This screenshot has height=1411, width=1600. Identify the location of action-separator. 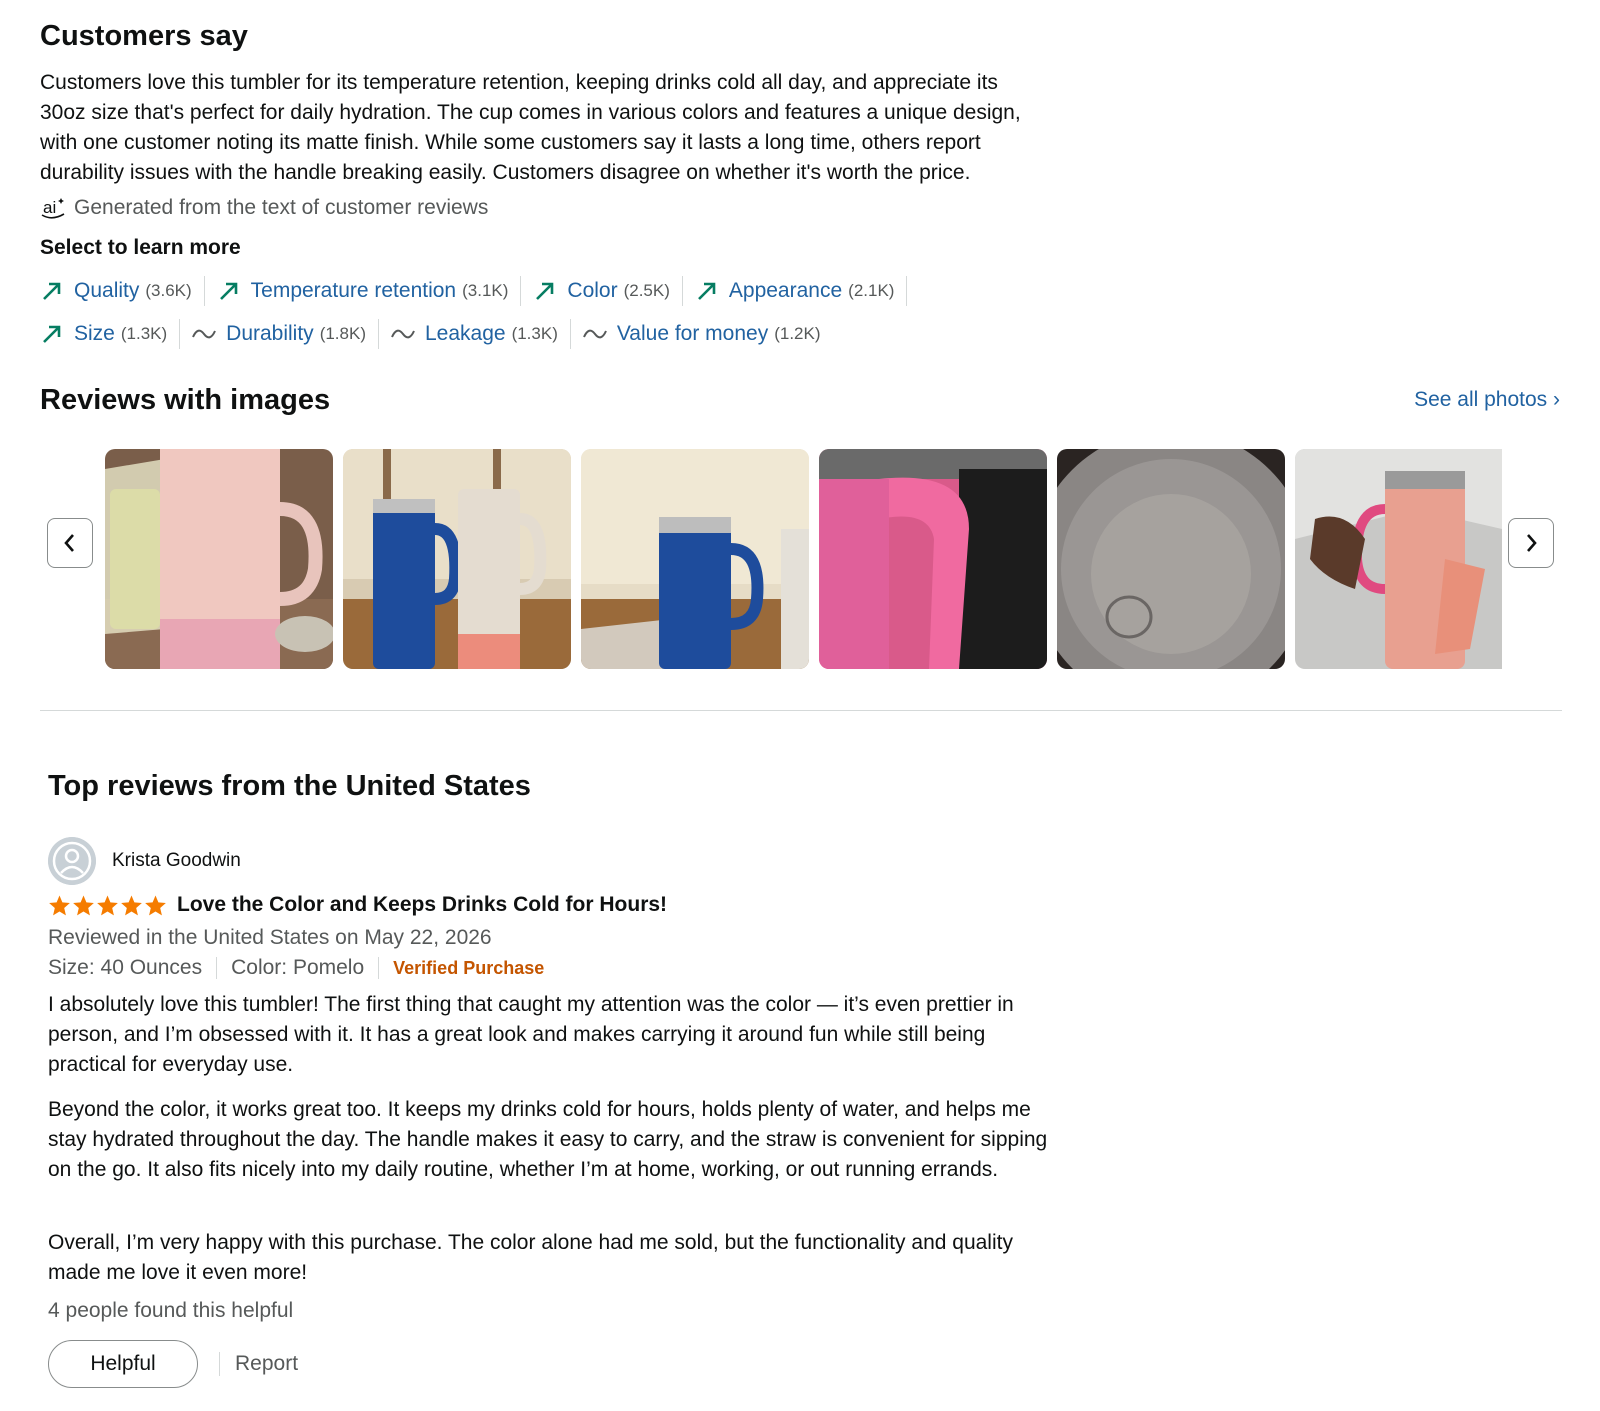
(219, 1364).